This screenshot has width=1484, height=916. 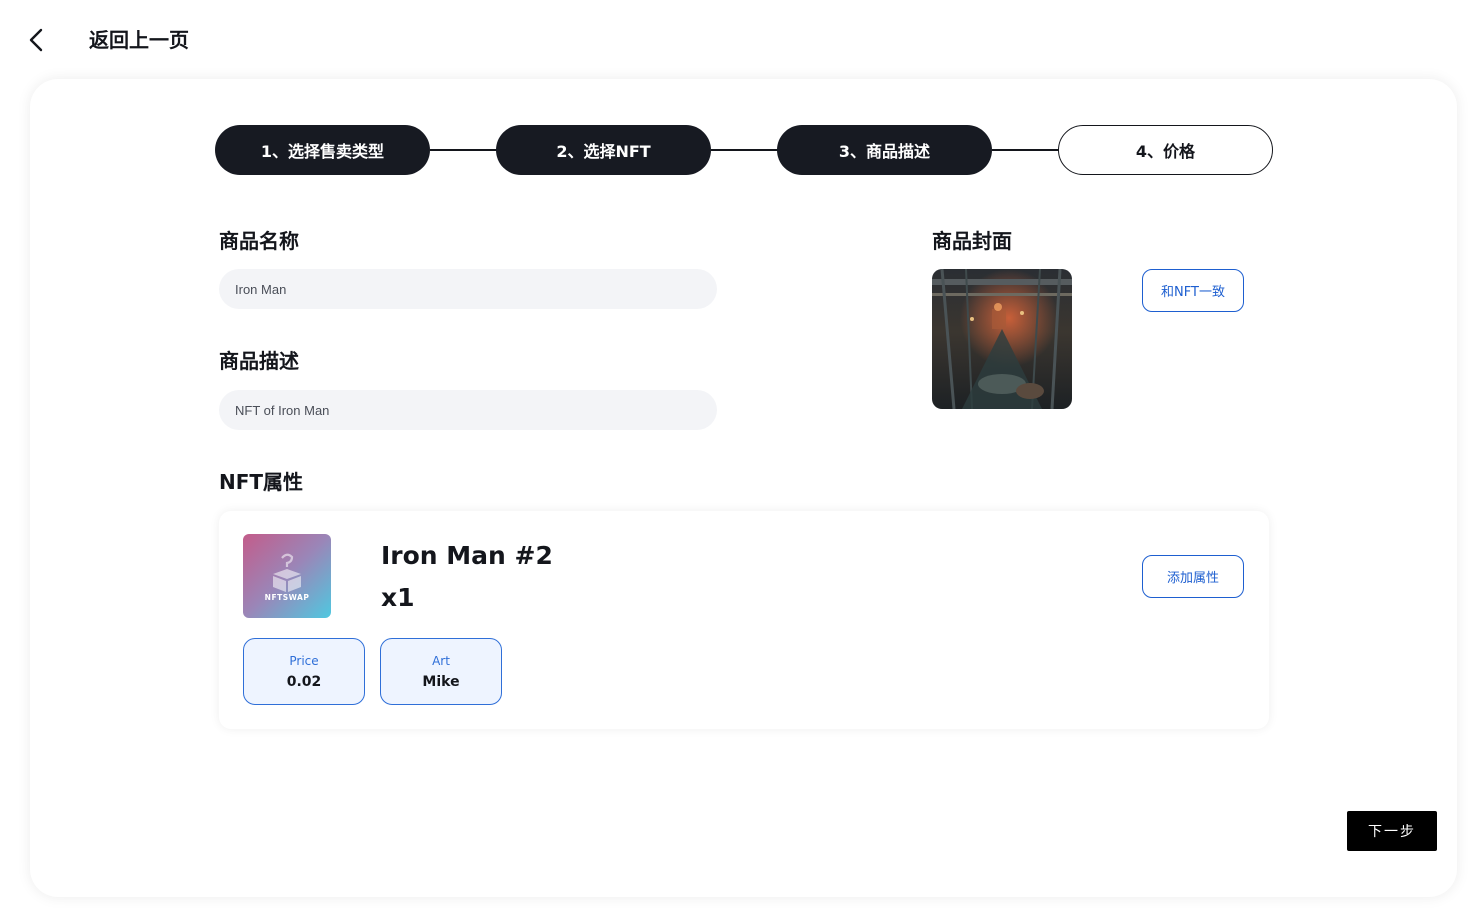 What do you see at coordinates (259, 241) in the screenshot?
I see `name-section-title: 商品名称` at bounding box center [259, 241].